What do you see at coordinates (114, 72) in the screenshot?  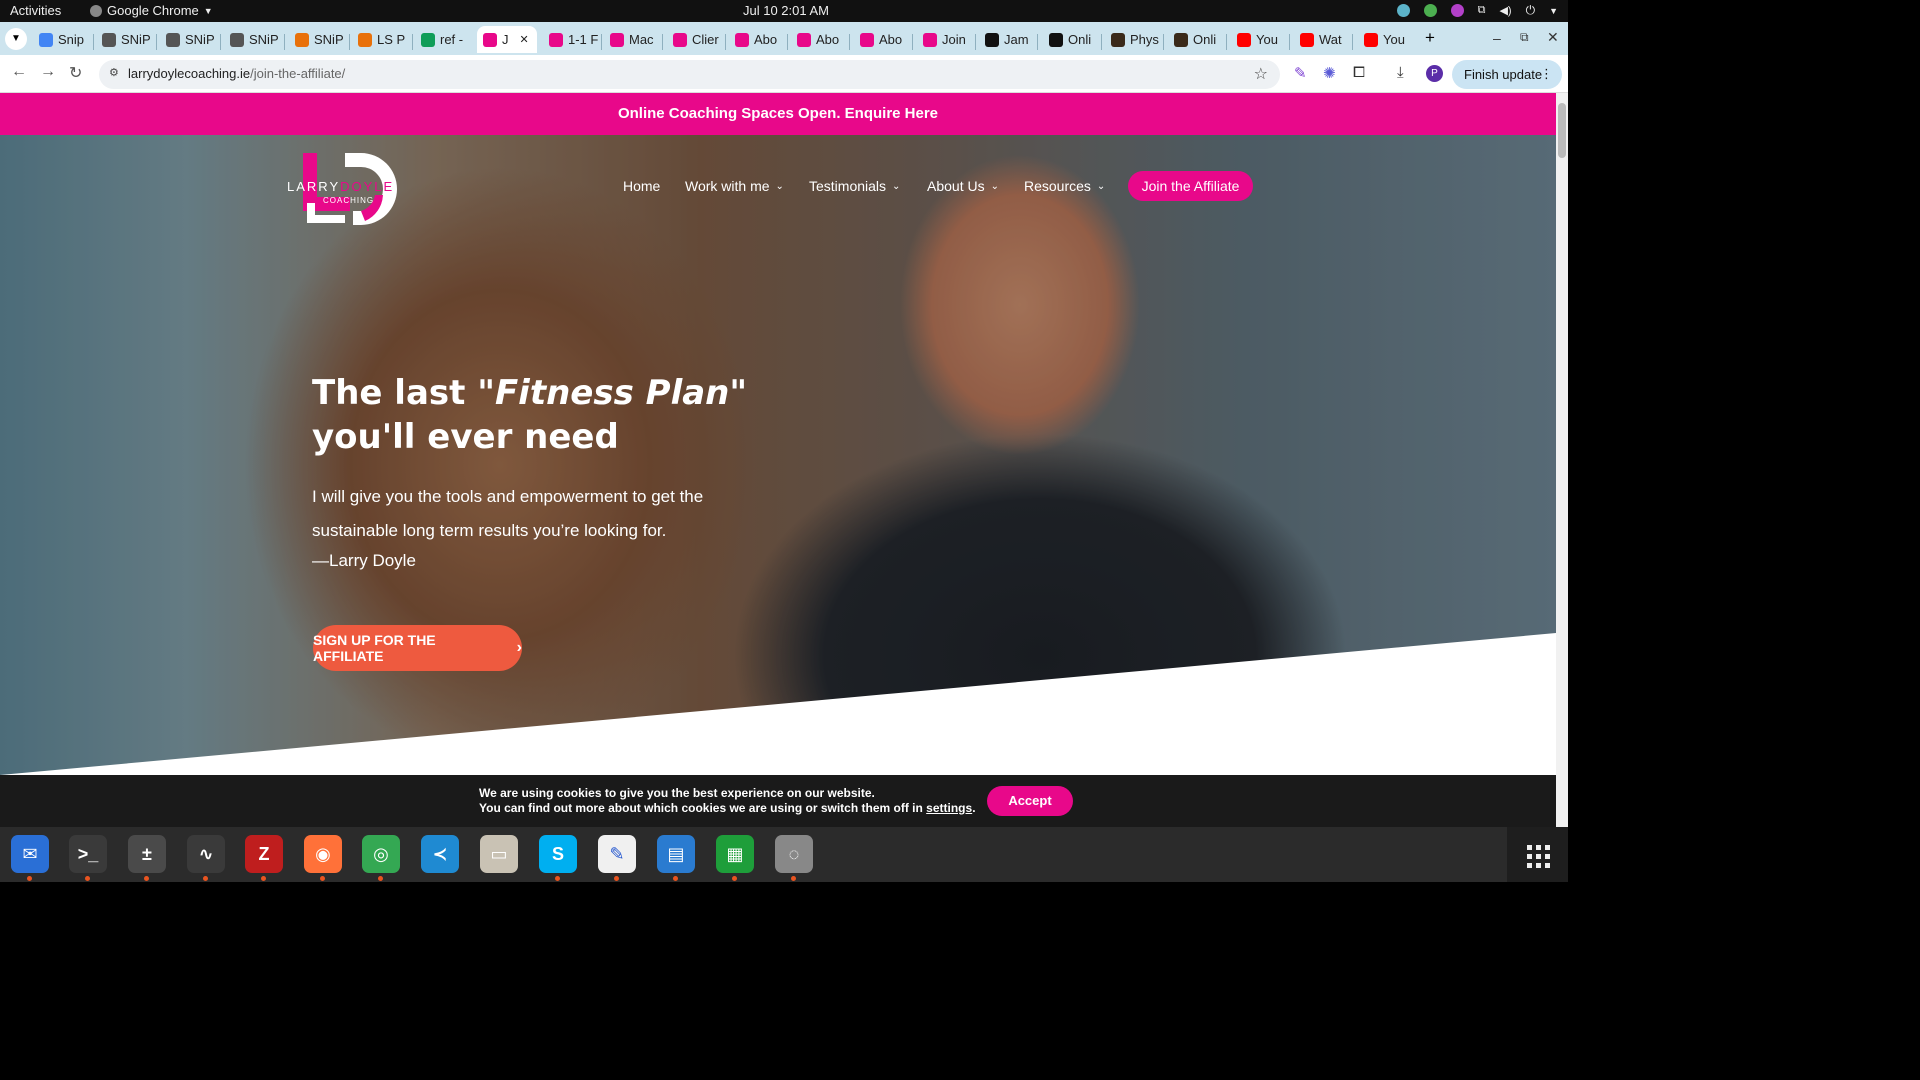 I see `site-info-icon: ⚙` at bounding box center [114, 72].